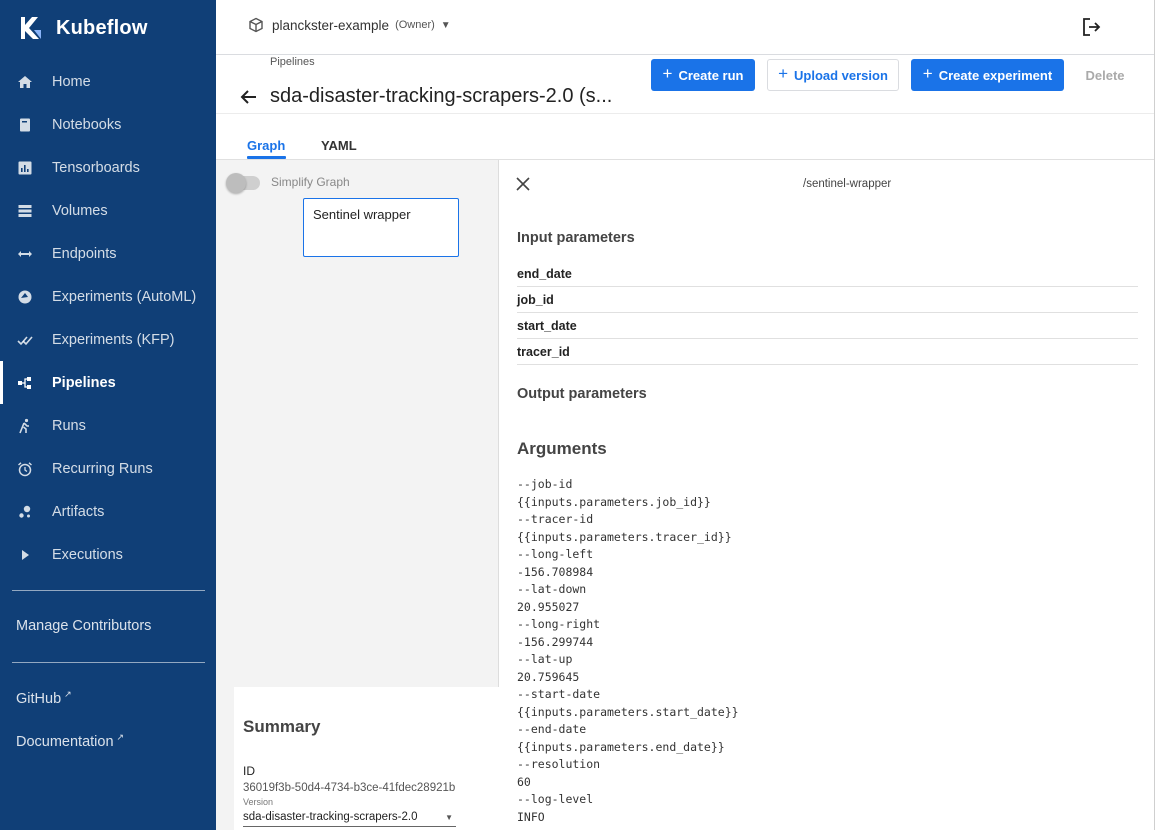  I want to click on argument-line: --tracer-id, so click(555, 519).